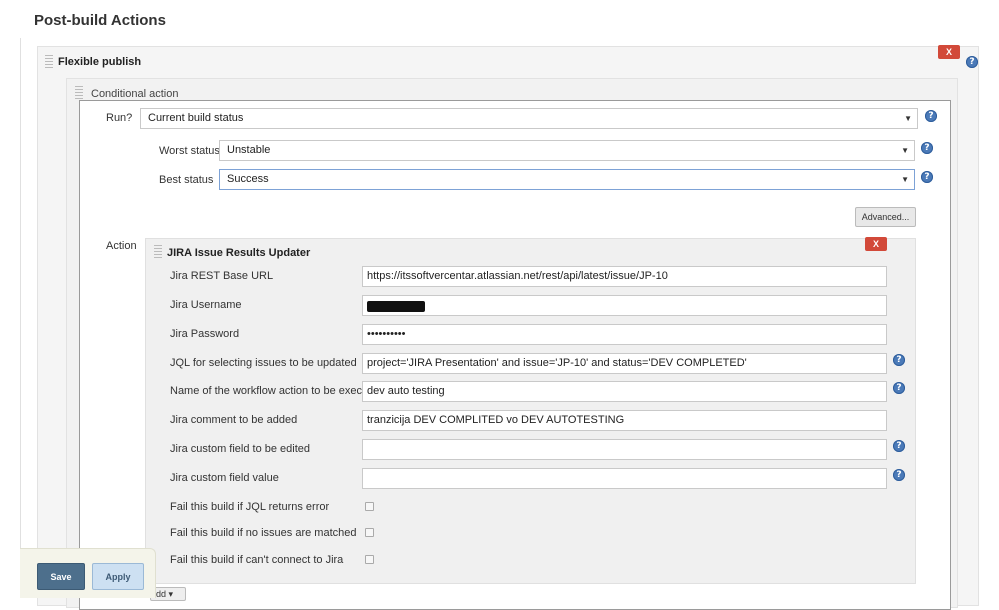 This screenshot has height=610, width=999. What do you see at coordinates (927, 148) in the screenshot?
I see `worst-status-help-icon: ?` at bounding box center [927, 148].